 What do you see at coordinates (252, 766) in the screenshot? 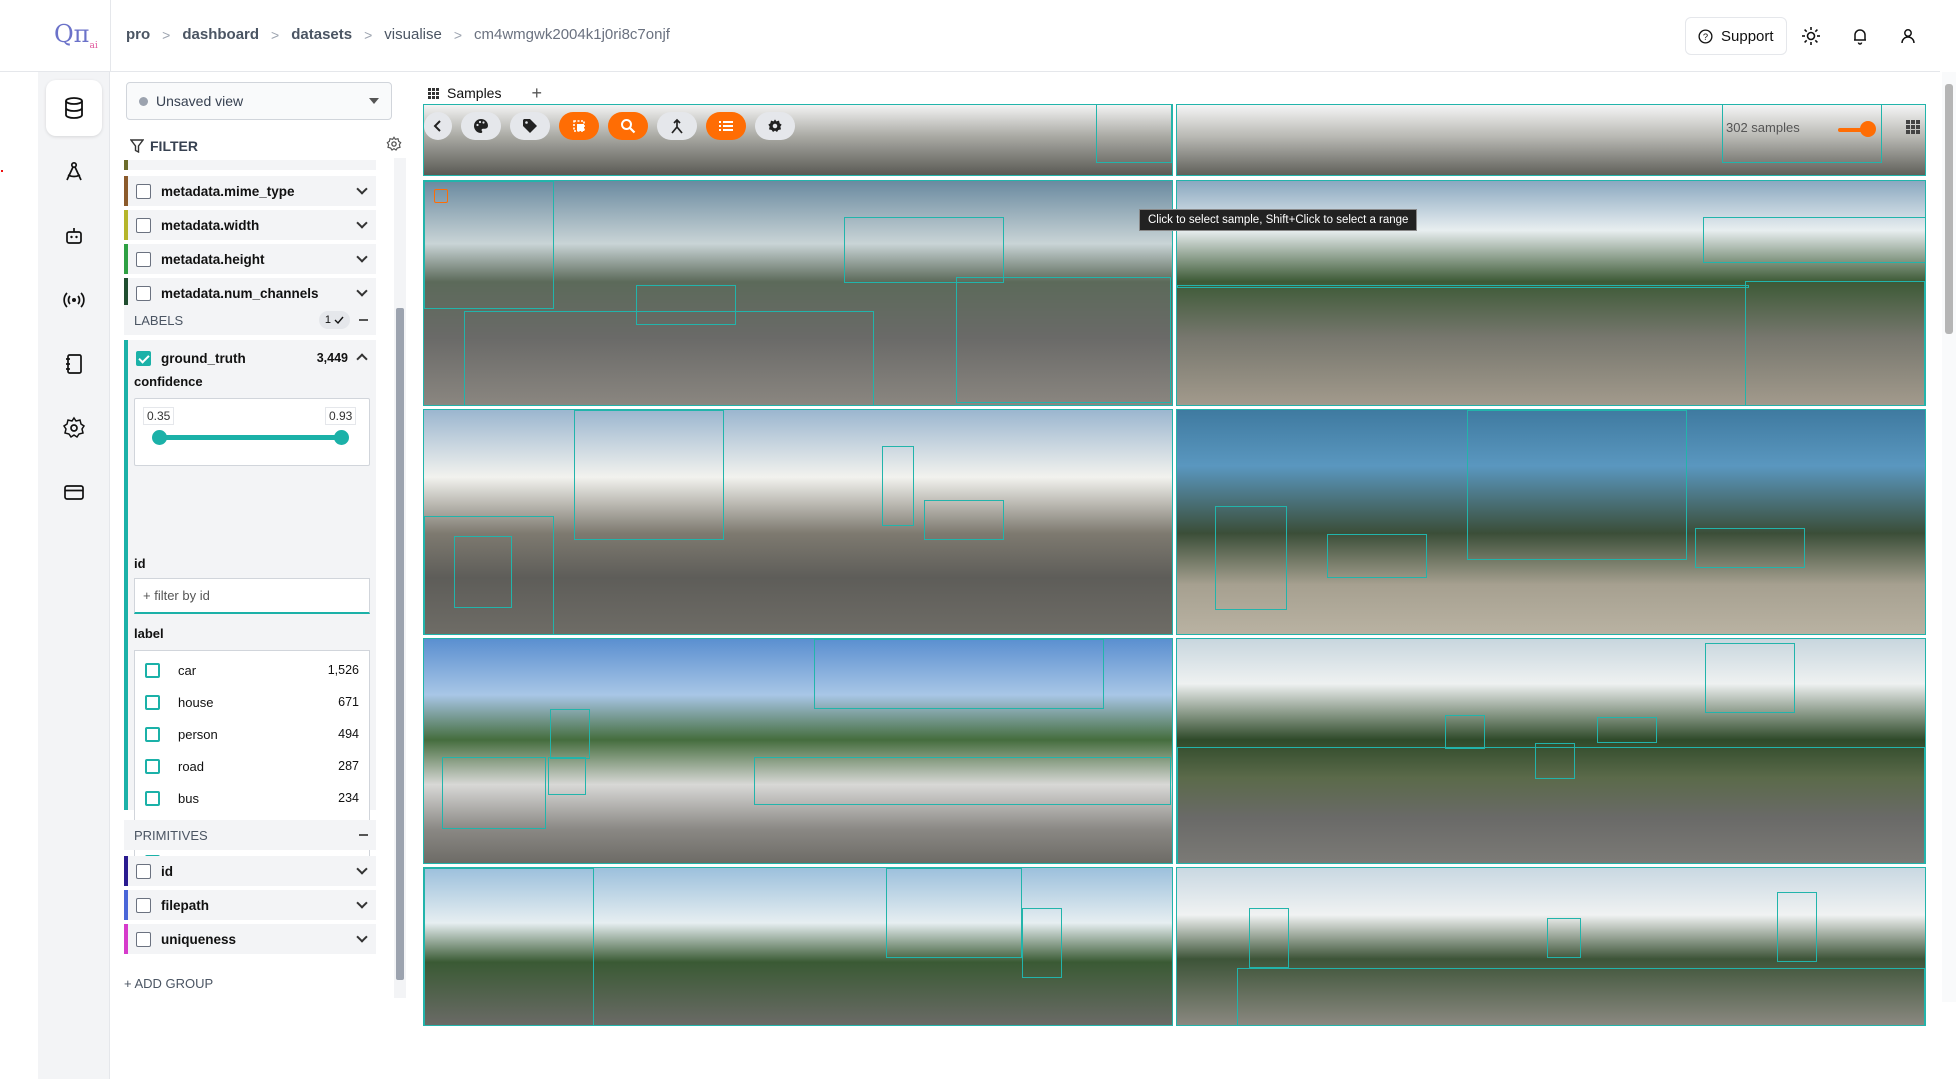
I see `label-item-road: road 287` at bounding box center [252, 766].